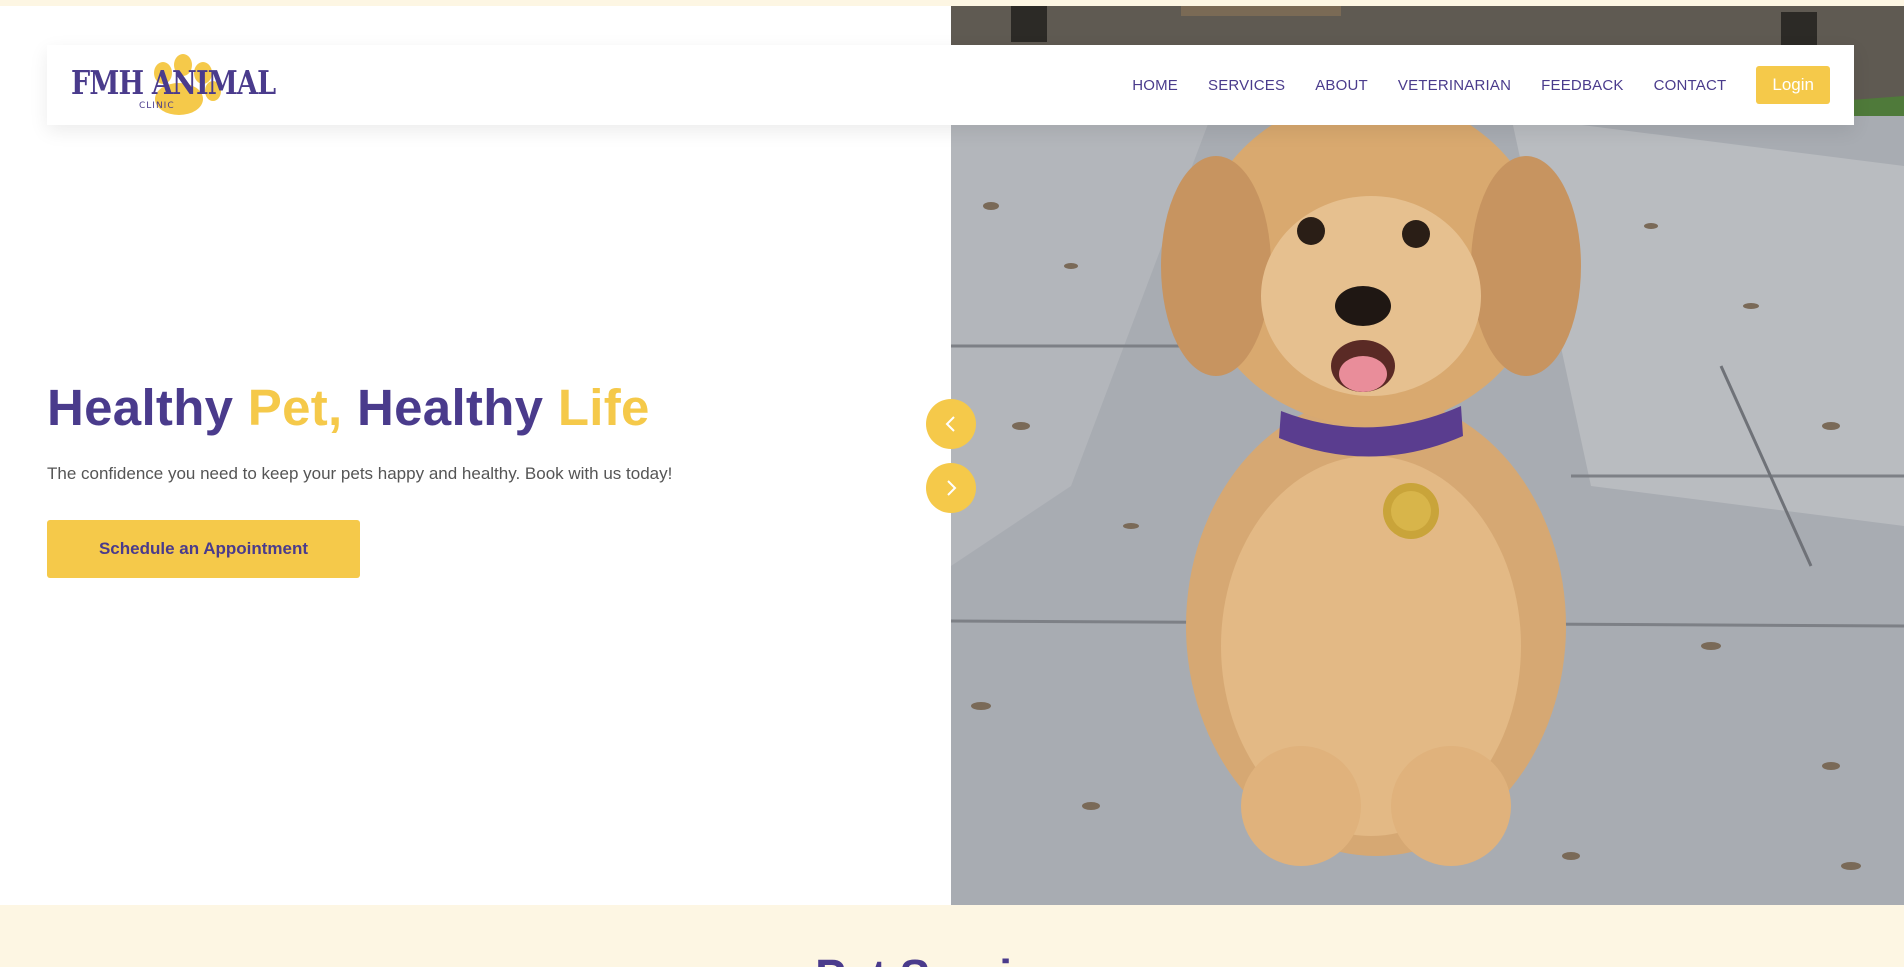 The width and height of the screenshot is (1904, 967). Describe the element at coordinates (1582, 85) in the screenshot. I see `nav-item-feedback: FEEDBACK` at that location.